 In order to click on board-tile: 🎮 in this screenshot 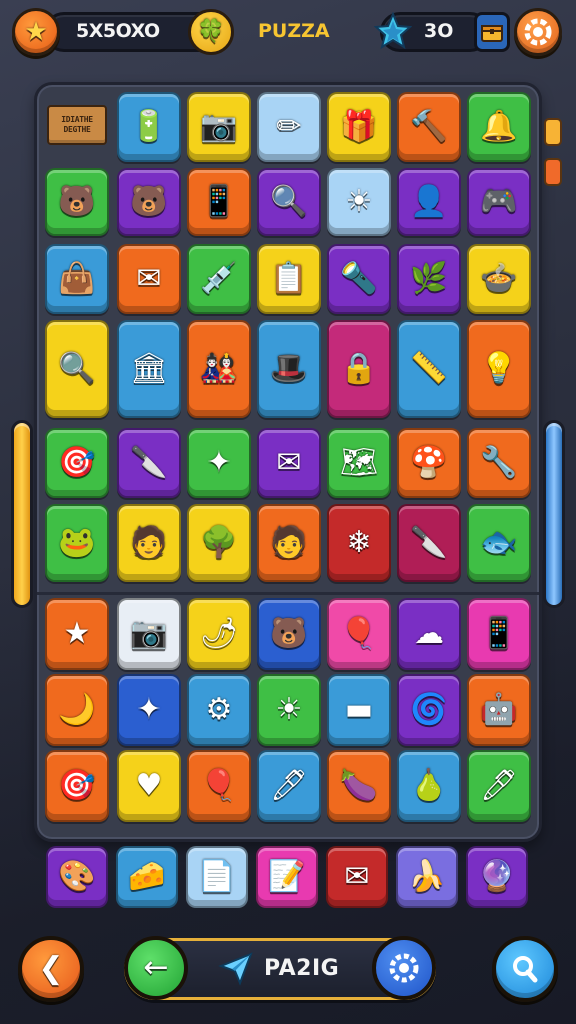, I will do `click(499, 202)`.